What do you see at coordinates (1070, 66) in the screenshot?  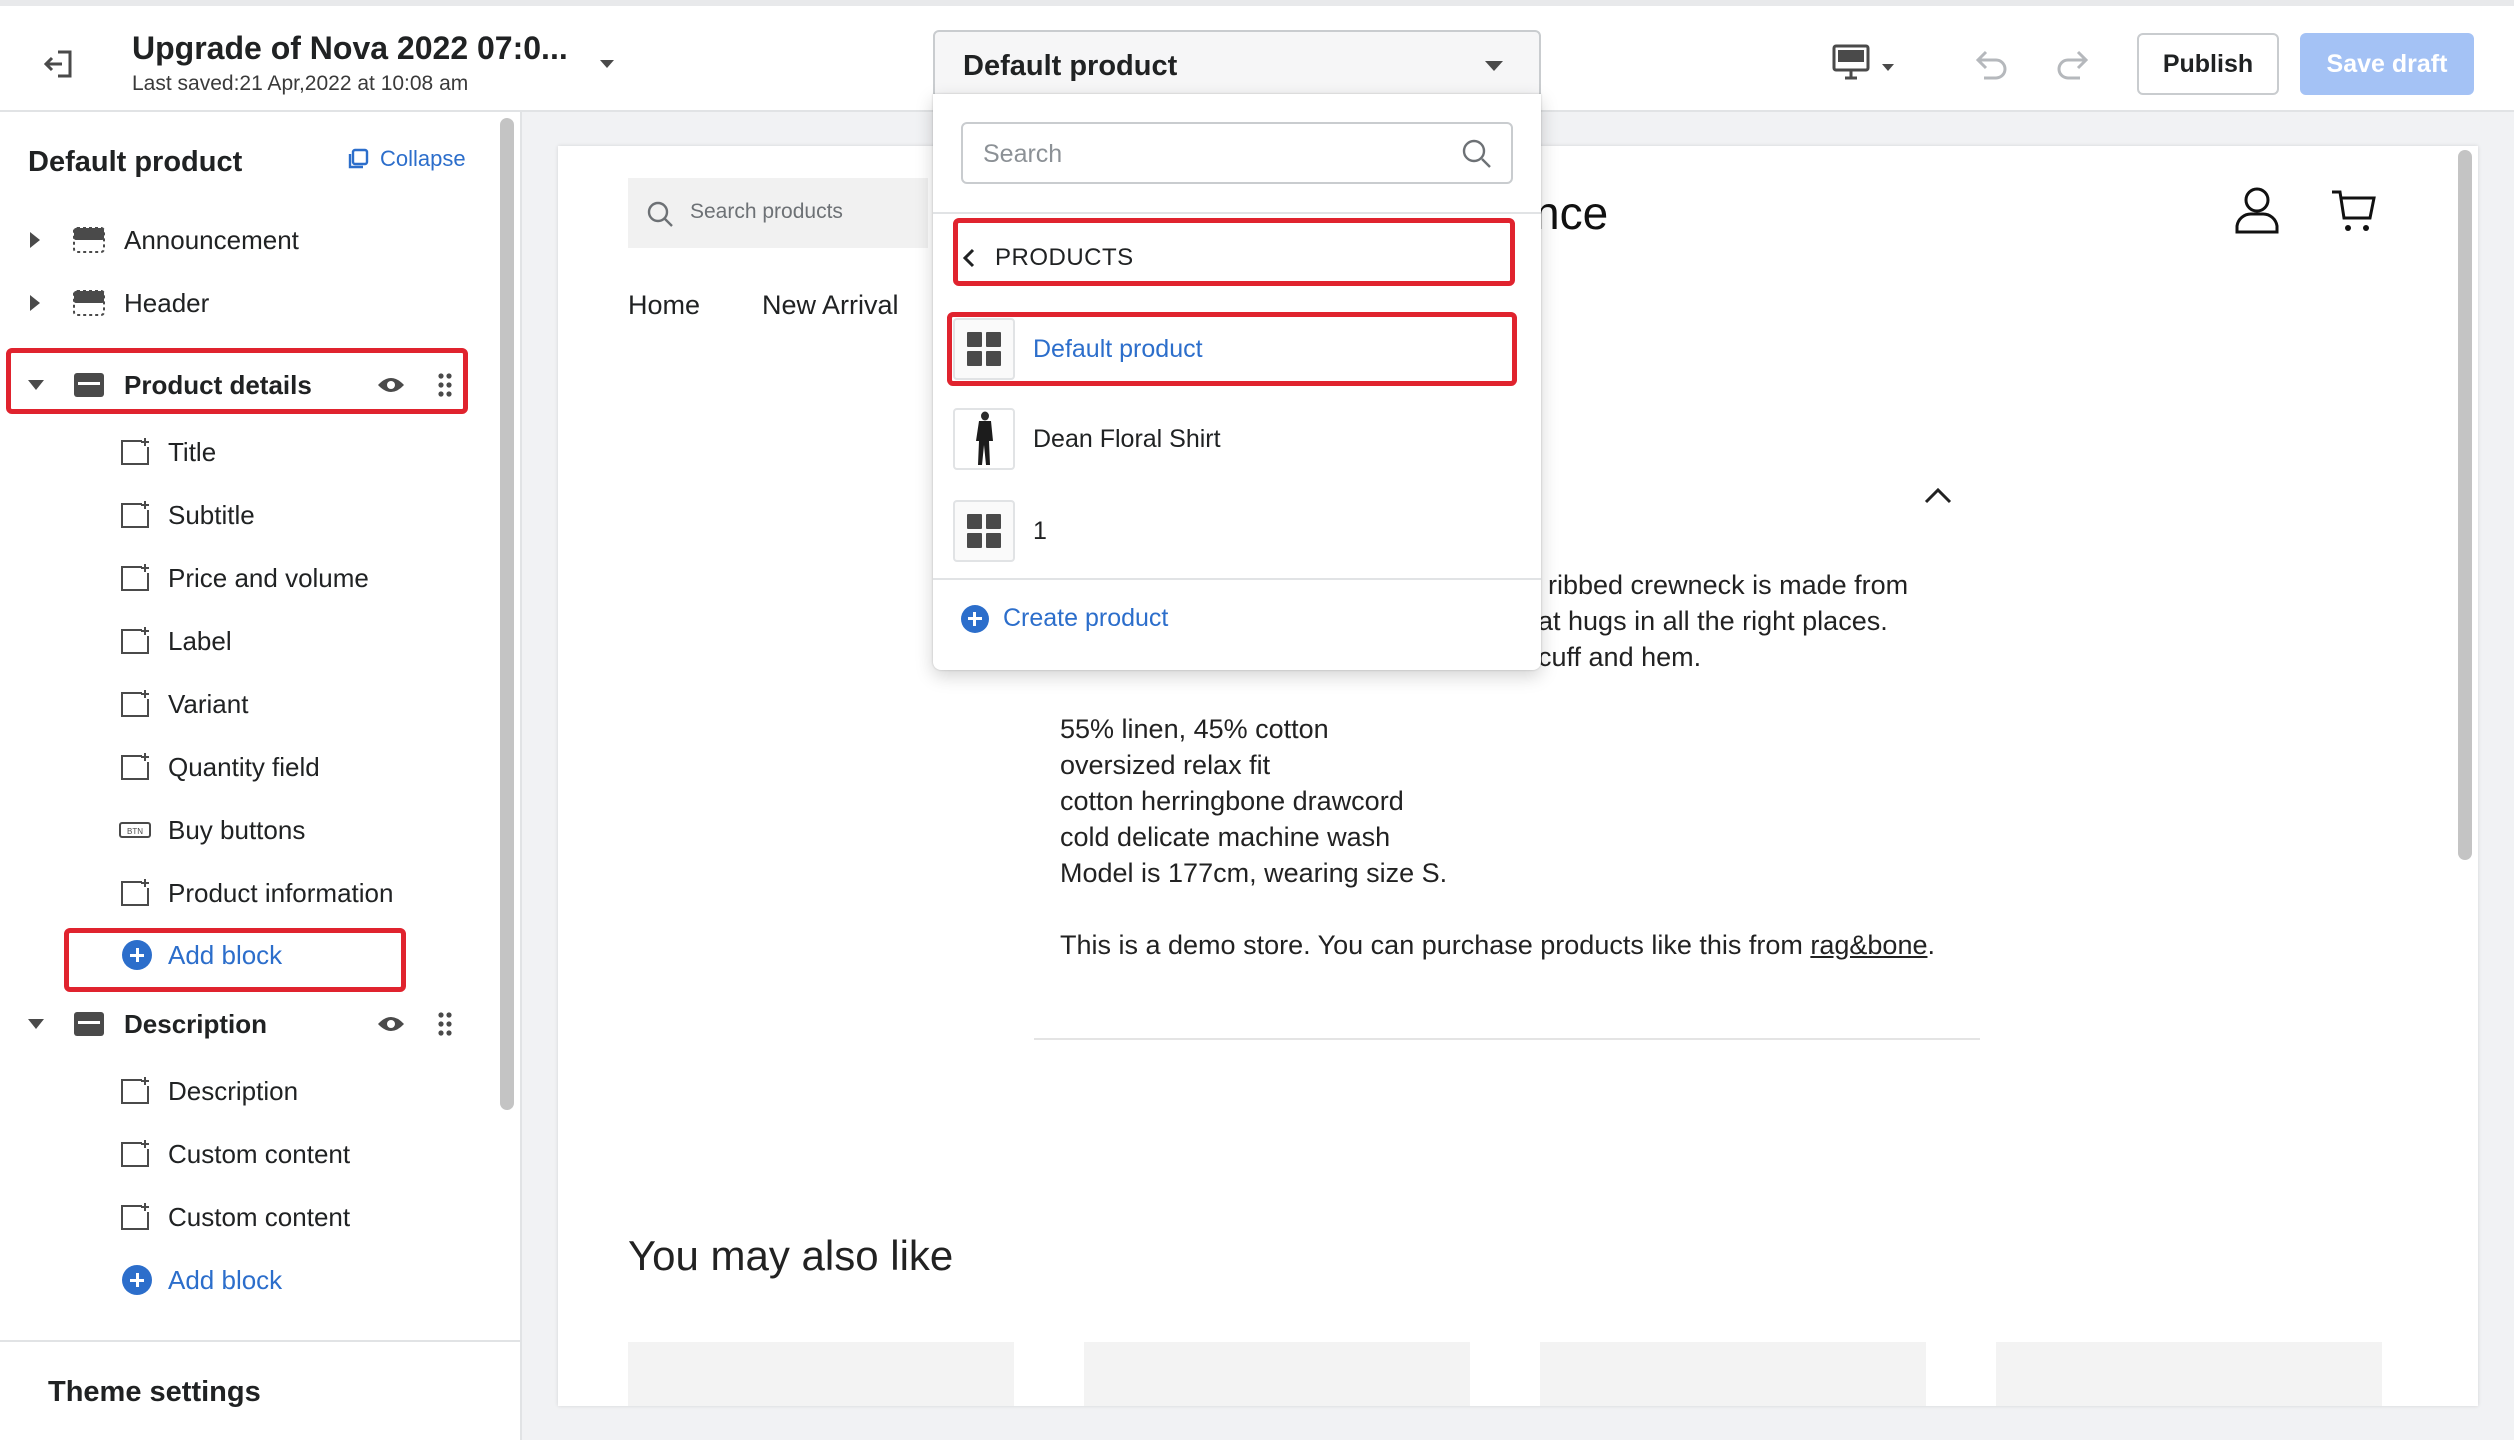 I see `page-select-value: Default product` at bounding box center [1070, 66].